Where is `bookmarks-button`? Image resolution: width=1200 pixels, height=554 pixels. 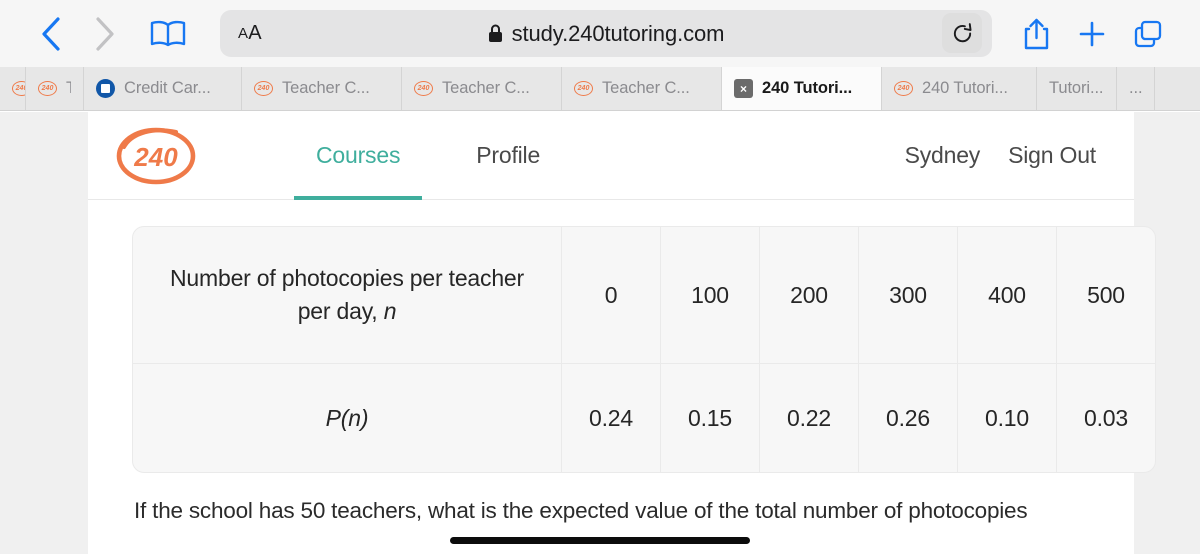
bookmarks-button is located at coordinates (168, 34).